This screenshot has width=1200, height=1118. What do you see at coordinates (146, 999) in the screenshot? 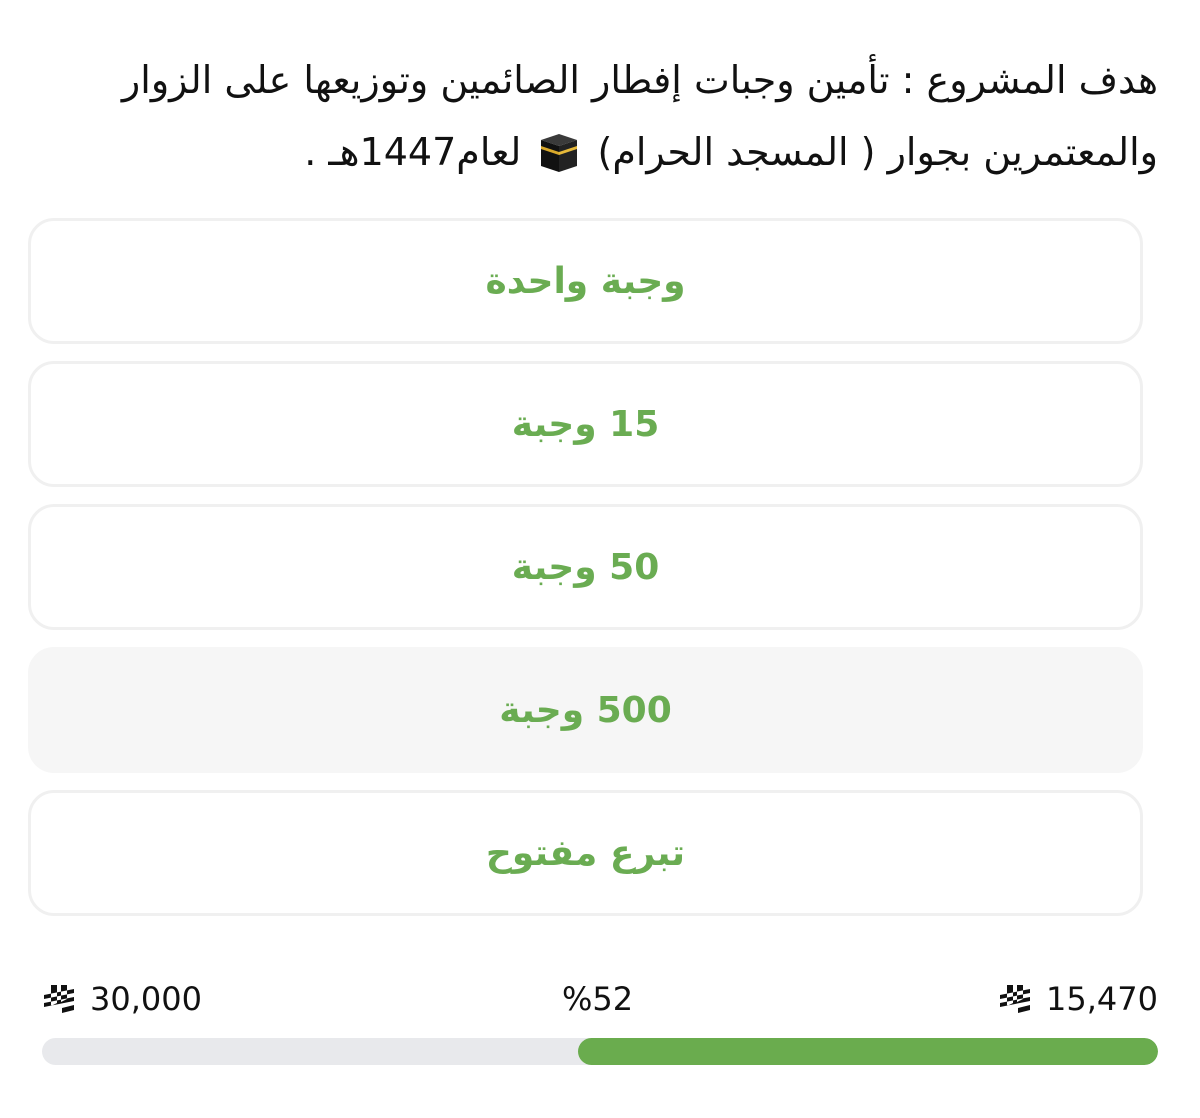
I see `target-amount-value: 30,000` at bounding box center [146, 999].